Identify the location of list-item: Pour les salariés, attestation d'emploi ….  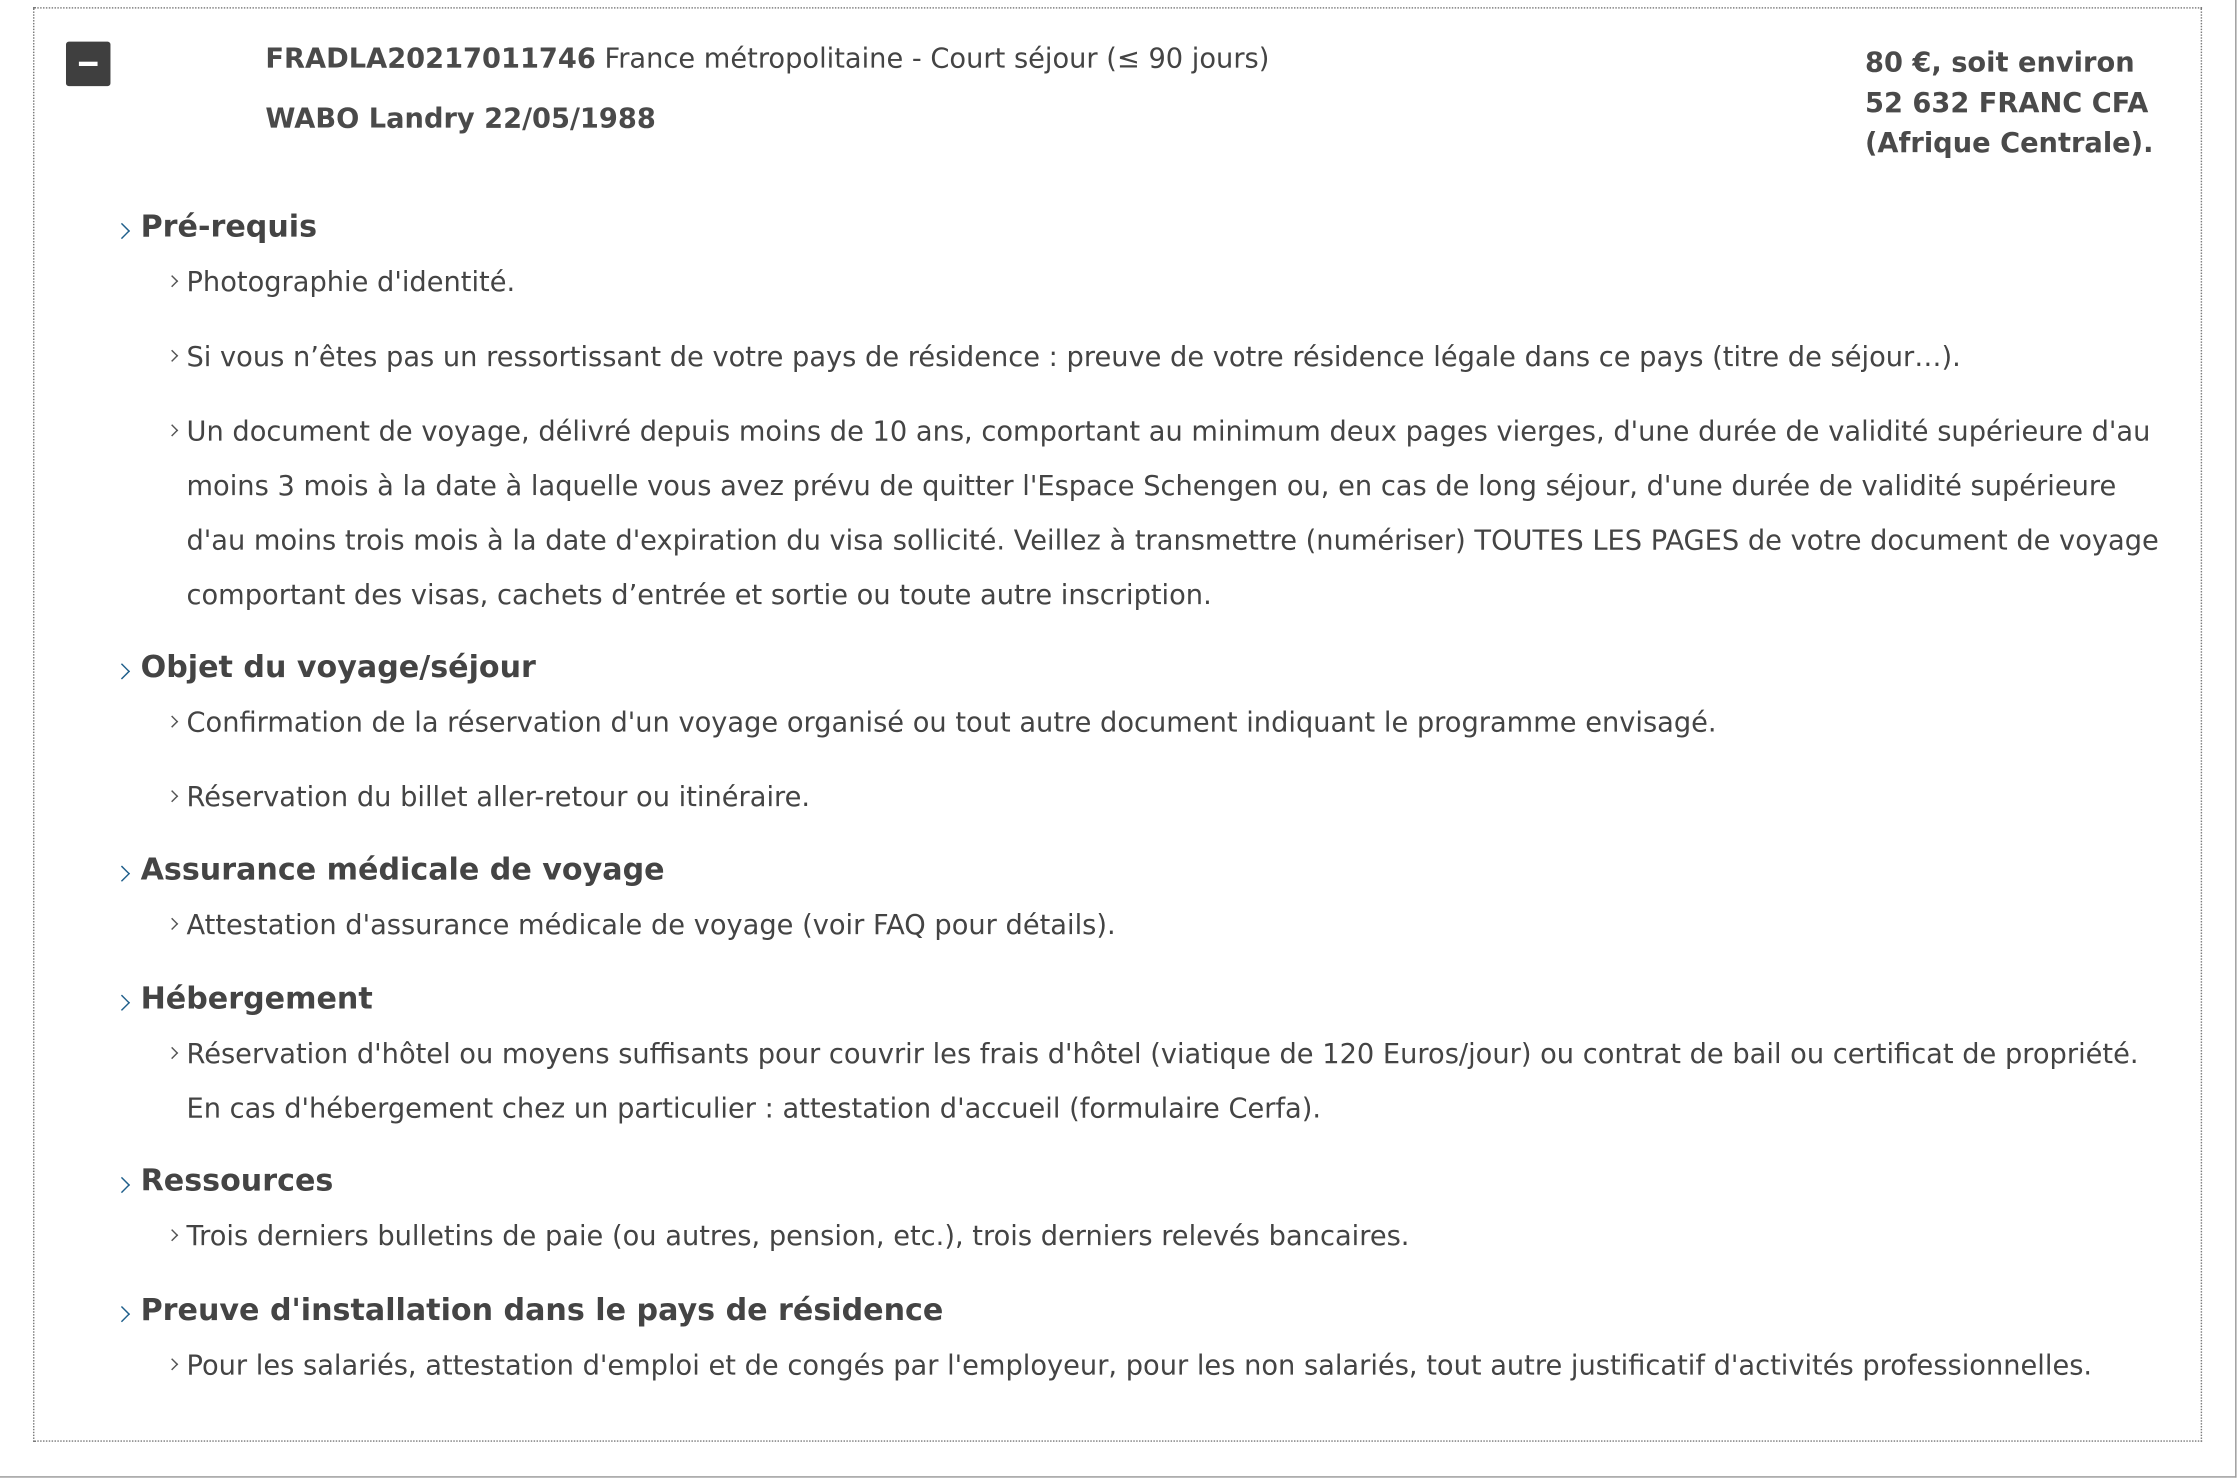
(1183, 1365).